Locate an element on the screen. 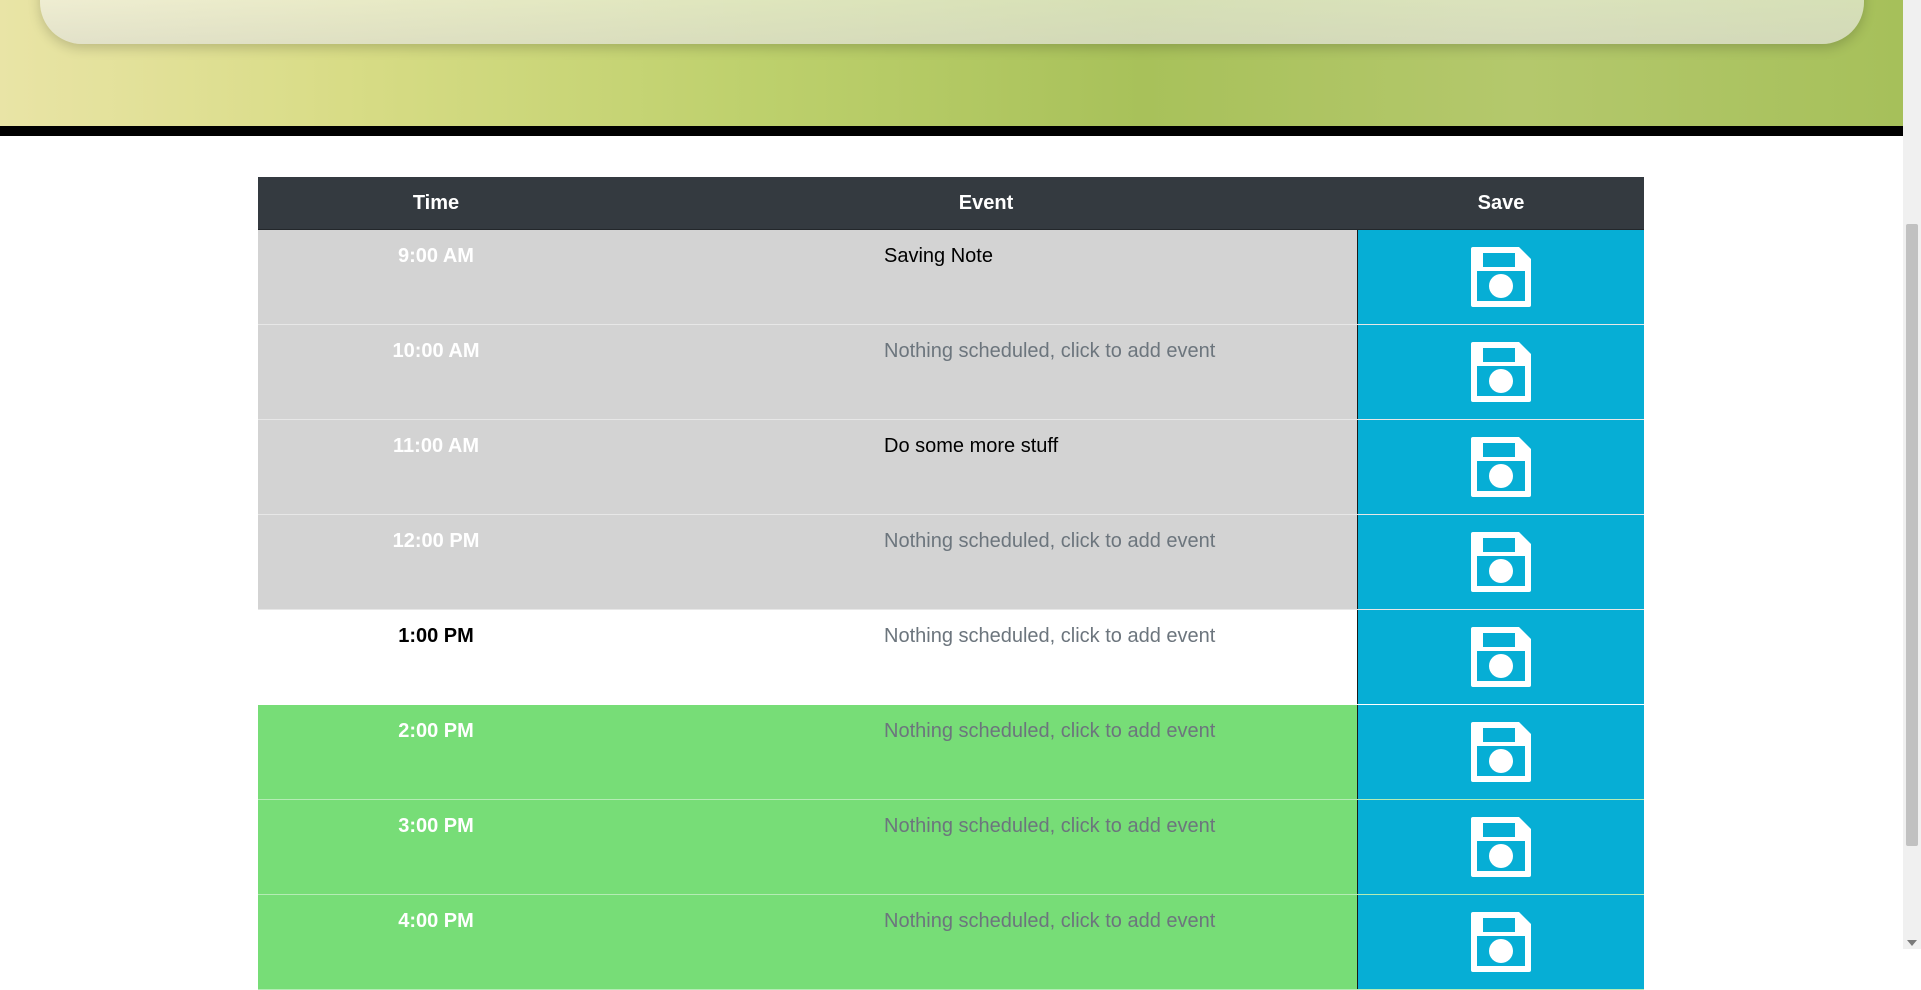 The height and width of the screenshot is (990, 1921). hour-time: 11:00 AM is located at coordinates (436, 446).